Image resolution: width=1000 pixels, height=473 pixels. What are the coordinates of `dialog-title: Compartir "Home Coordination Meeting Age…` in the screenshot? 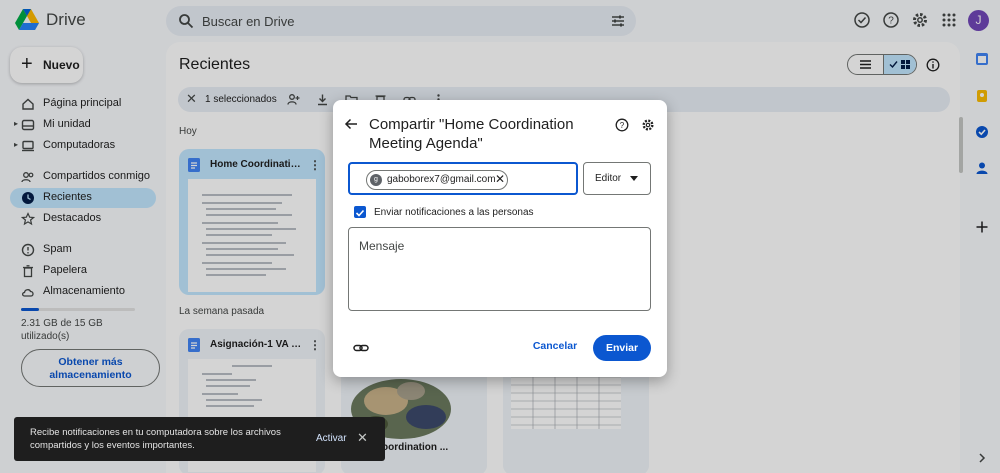 It's located at (471, 134).